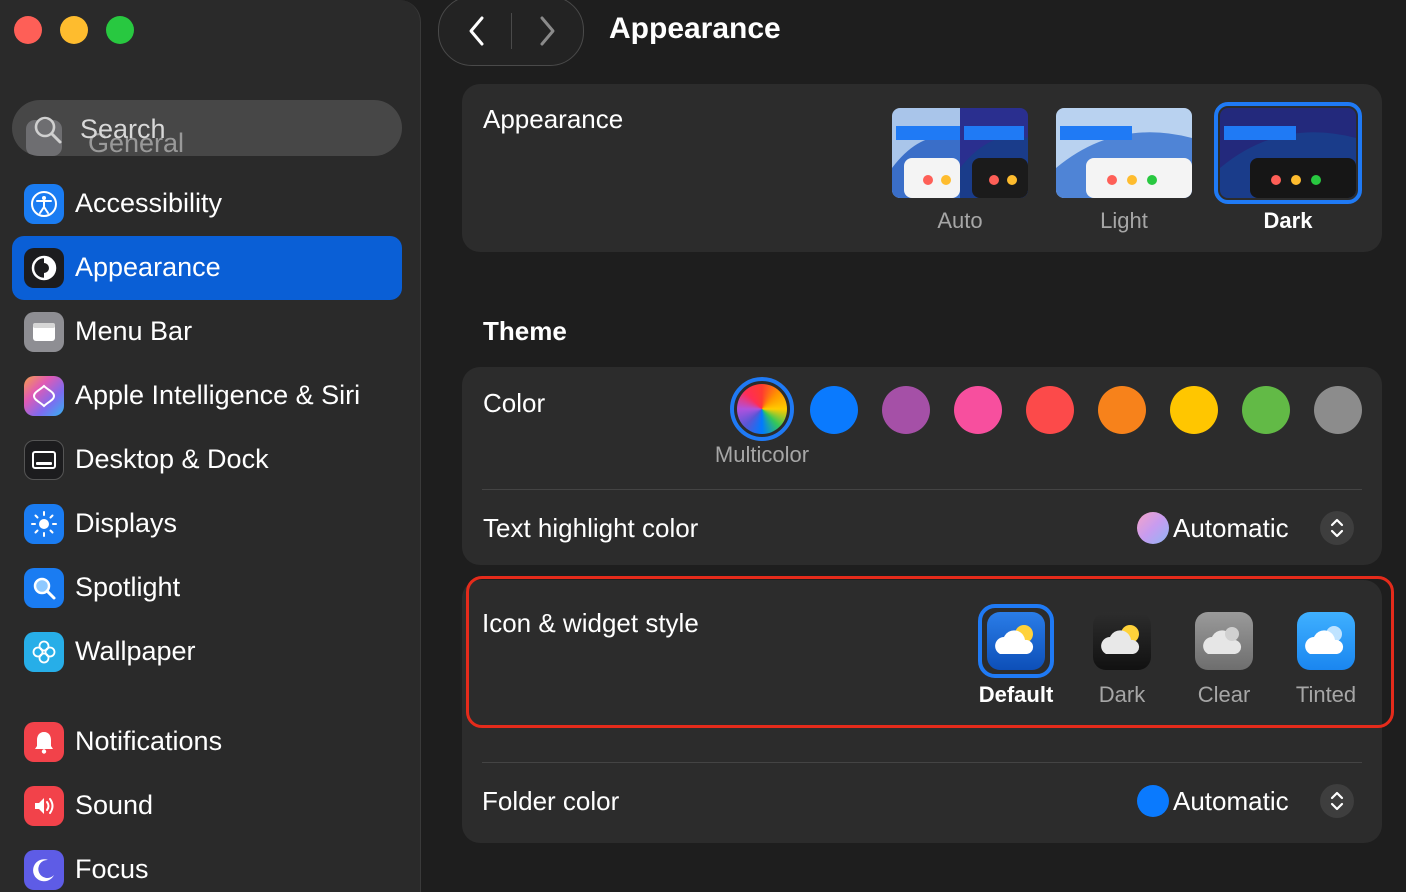 Image resolution: width=1406 pixels, height=892 pixels. Describe the element at coordinates (1288, 220) in the screenshot. I see `appearance-option-label: Dark` at that location.